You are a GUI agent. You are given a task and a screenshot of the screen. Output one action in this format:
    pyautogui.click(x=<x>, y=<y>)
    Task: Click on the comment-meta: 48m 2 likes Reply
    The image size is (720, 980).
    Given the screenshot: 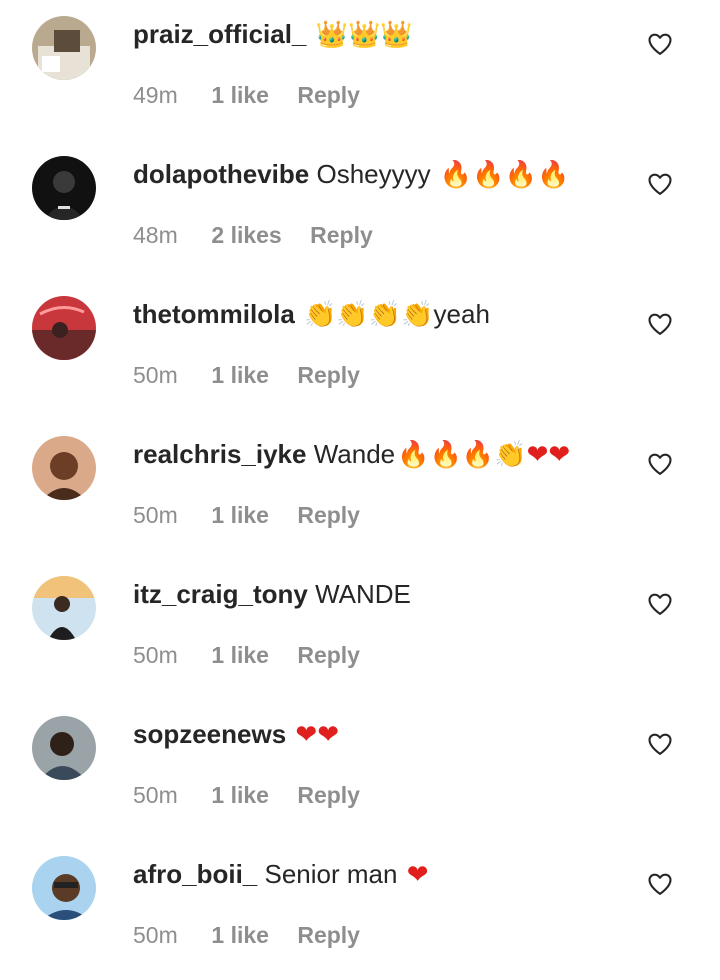 What is the action you would take?
    pyautogui.click(x=253, y=235)
    